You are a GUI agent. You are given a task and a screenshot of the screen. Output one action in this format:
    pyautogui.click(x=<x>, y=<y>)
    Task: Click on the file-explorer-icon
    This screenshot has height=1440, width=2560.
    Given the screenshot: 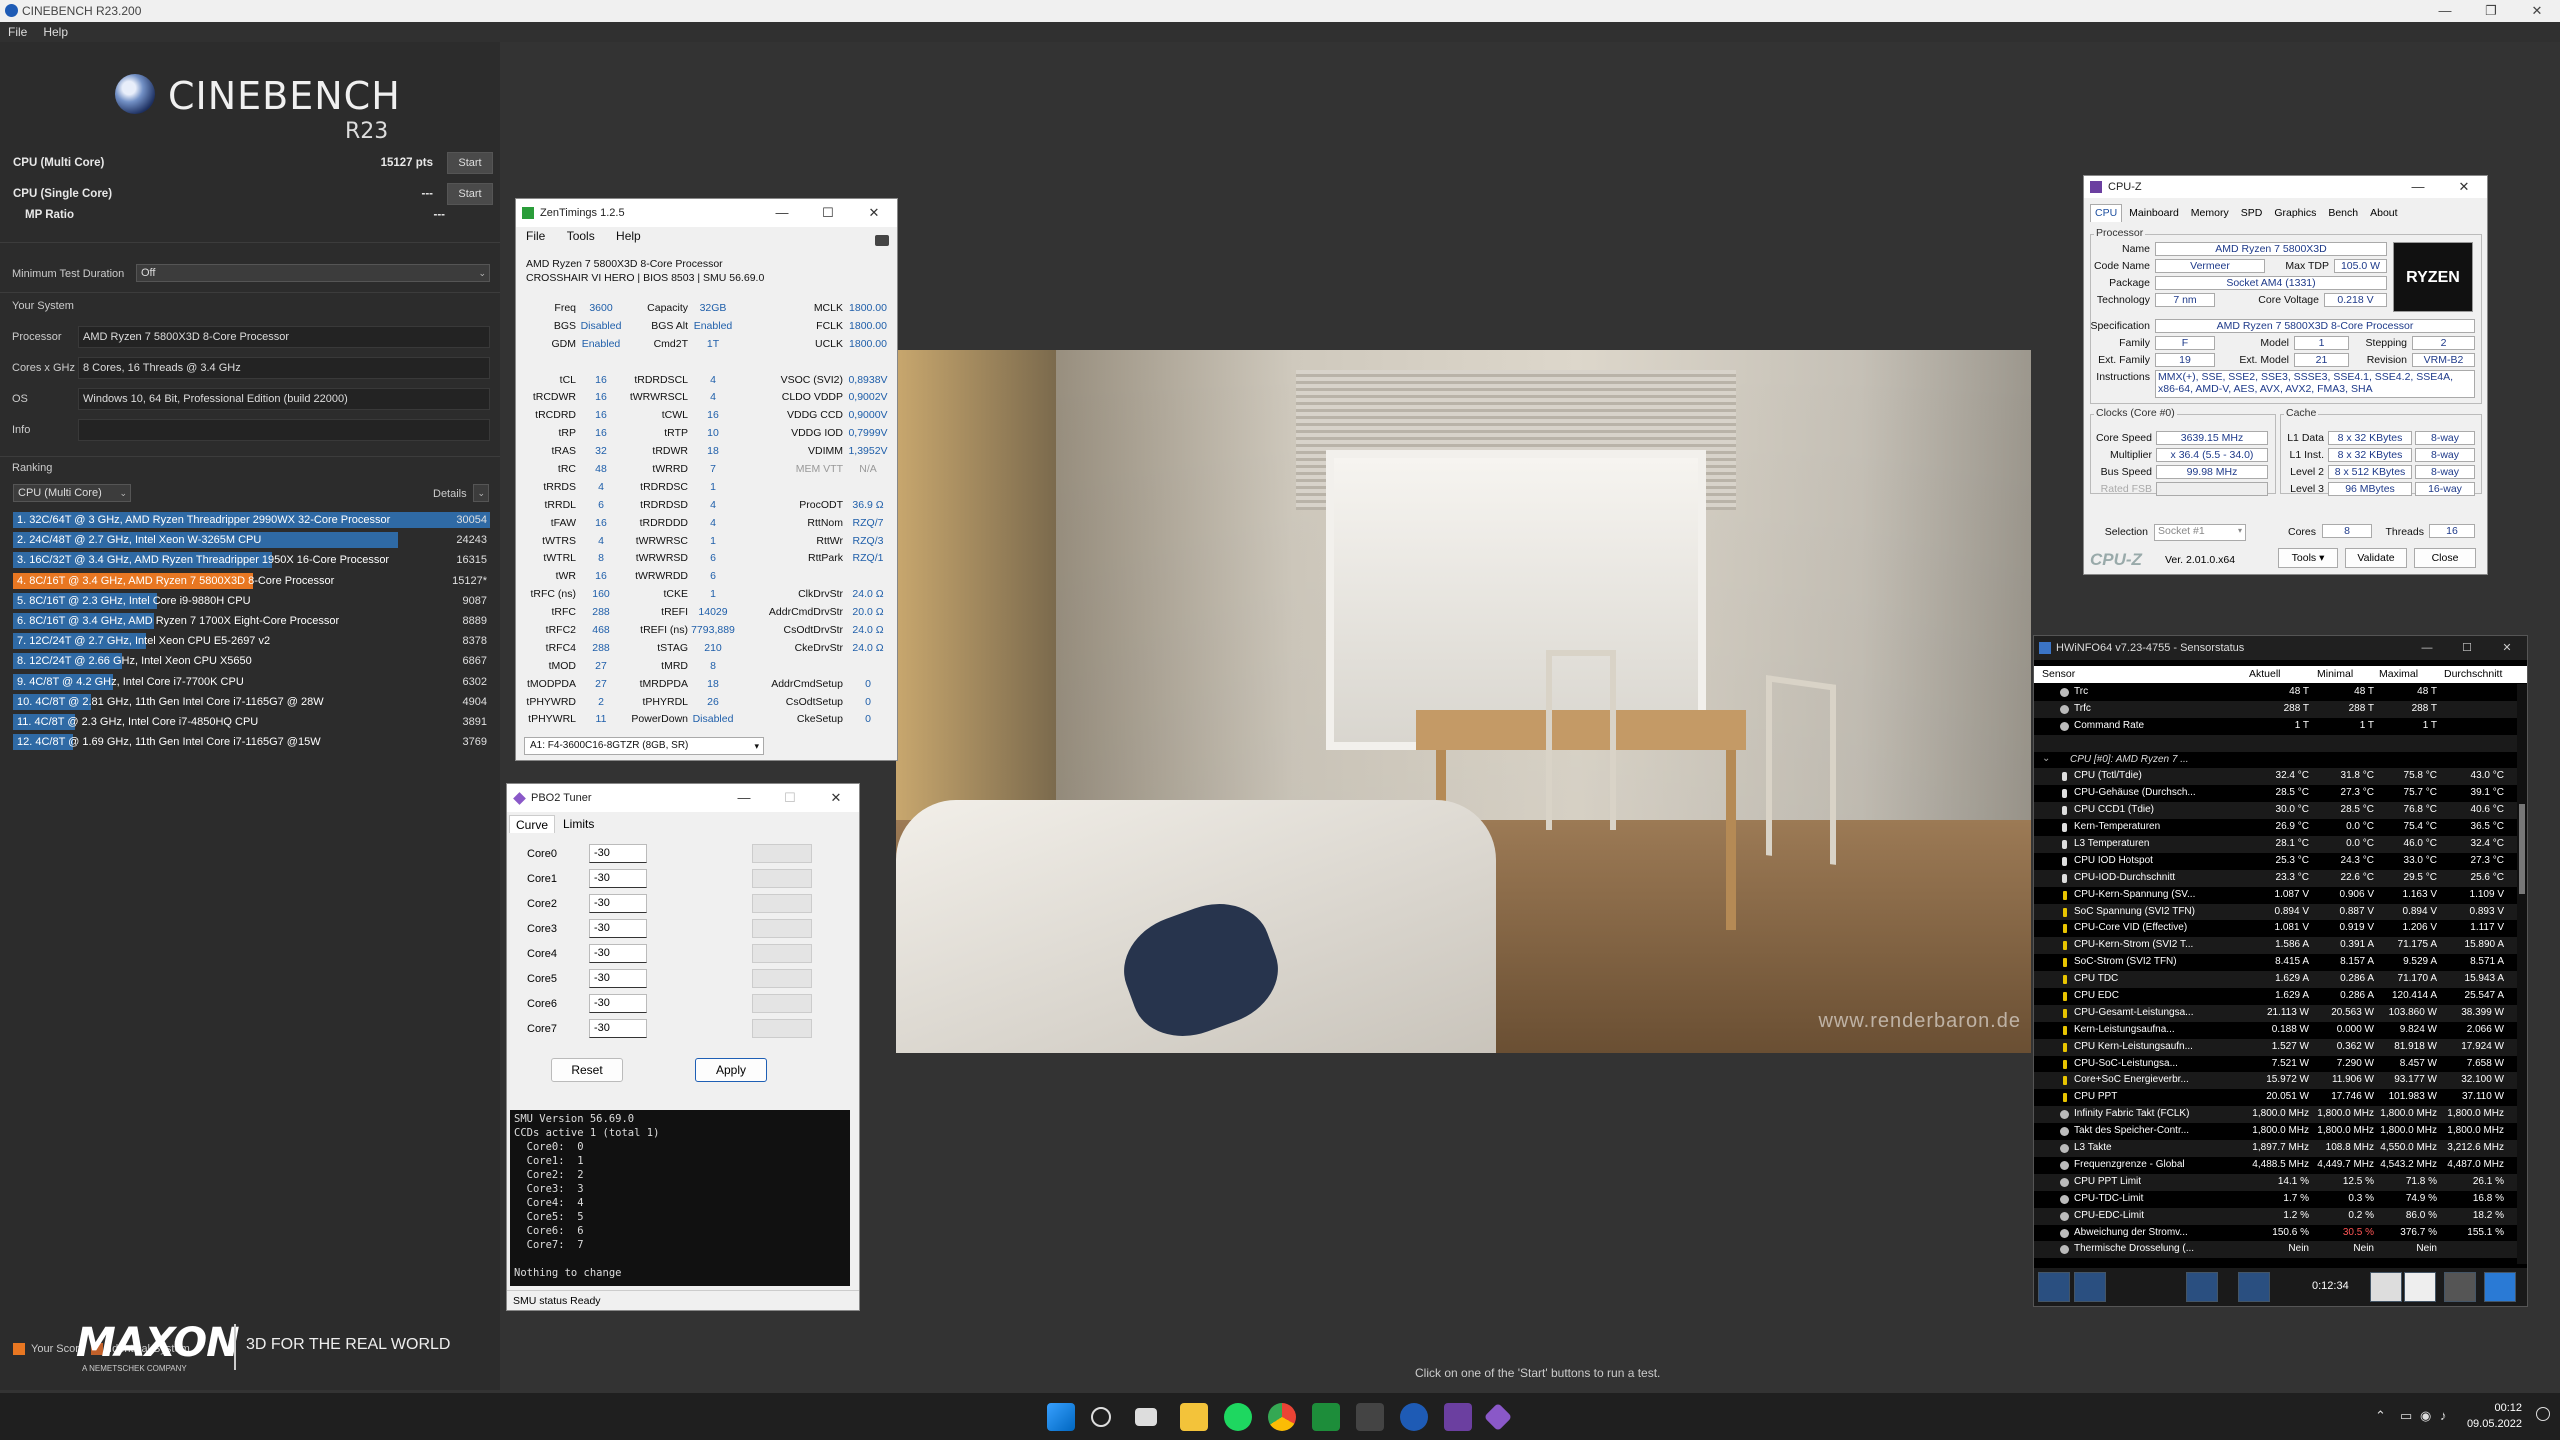 What is the action you would take?
    pyautogui.click(x=1194, y=1417)
    